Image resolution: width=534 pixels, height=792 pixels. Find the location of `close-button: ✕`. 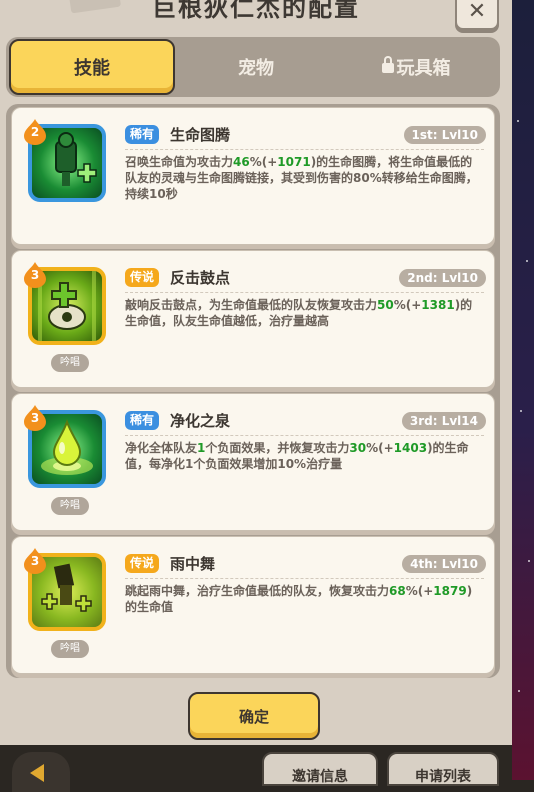

close-button: ✕ is located at coordinates (477, 15).